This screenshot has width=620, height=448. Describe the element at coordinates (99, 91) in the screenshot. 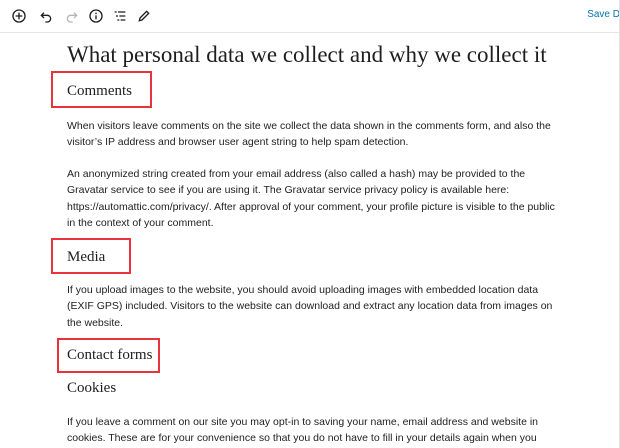

I see `heading-comments: Comments` at that location.